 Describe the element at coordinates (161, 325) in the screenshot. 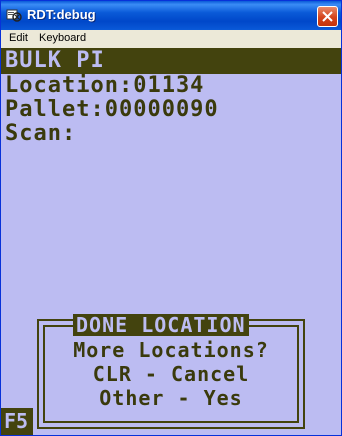

I see `dialog-title: DONE LOCATION` at that location.